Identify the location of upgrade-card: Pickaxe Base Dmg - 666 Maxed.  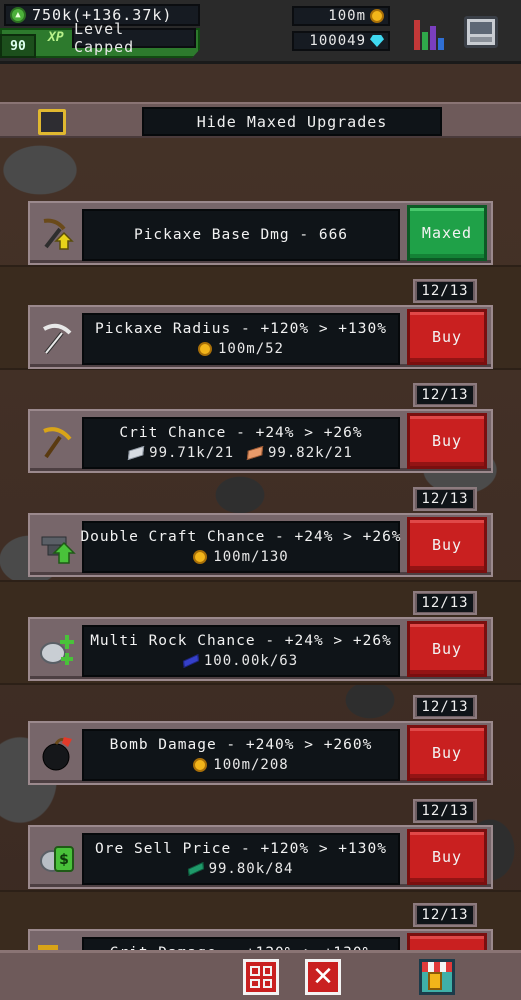
(260, 233).